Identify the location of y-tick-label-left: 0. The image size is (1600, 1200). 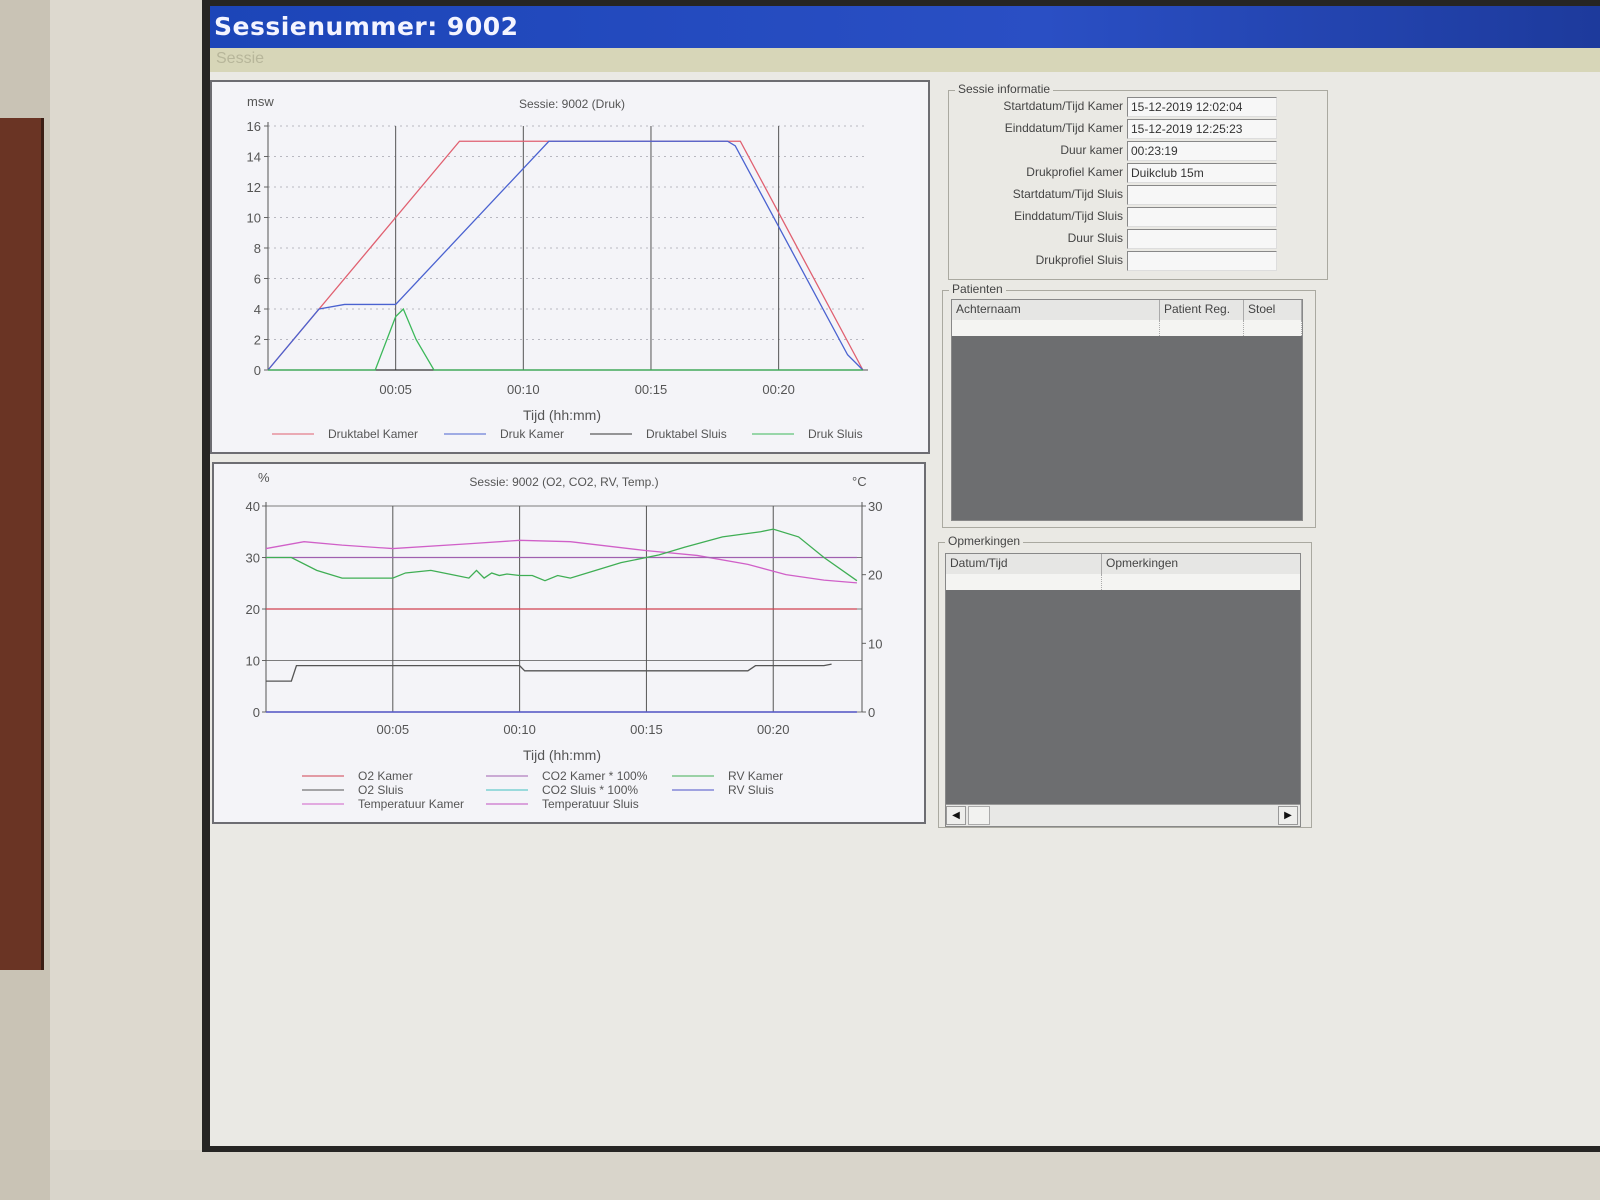
(256, 712).